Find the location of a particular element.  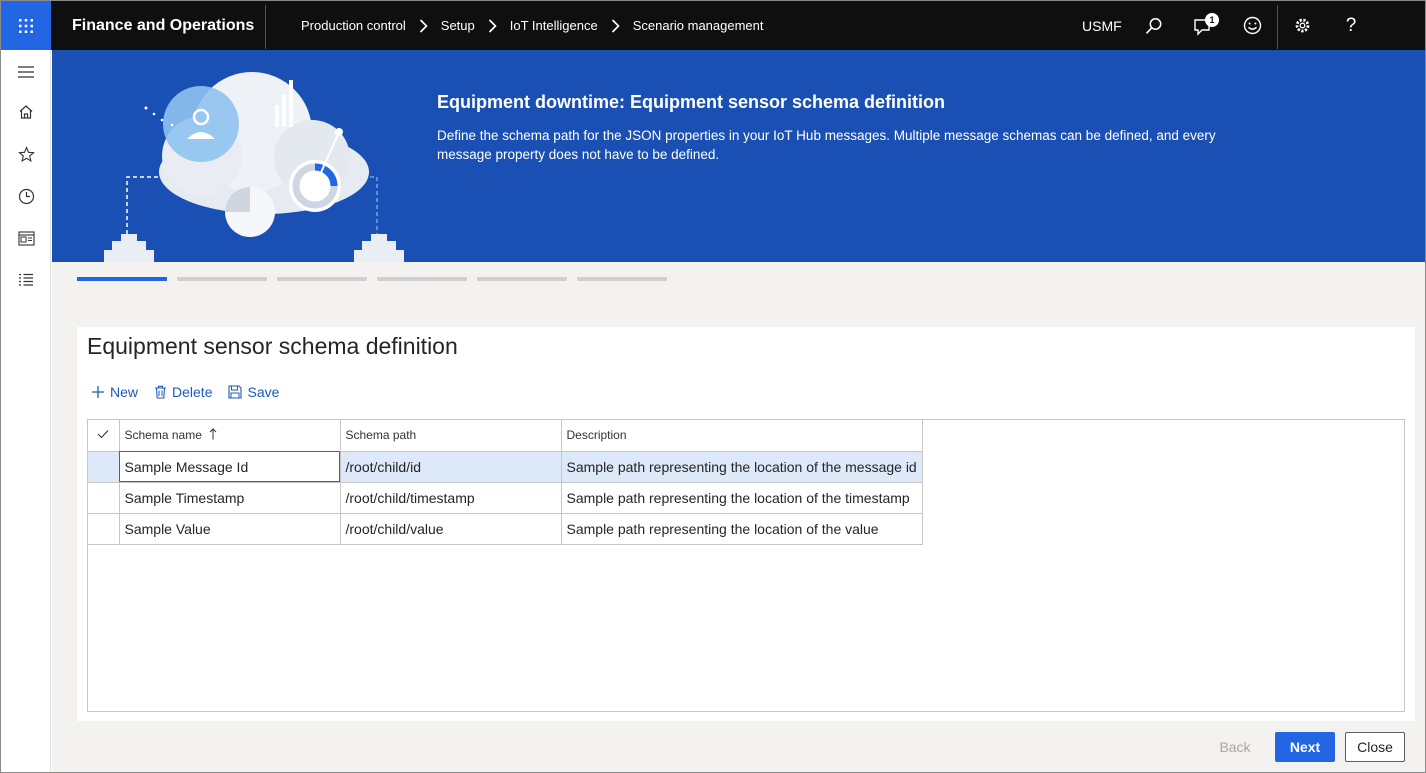

workspaces-icon is located at coordinates (26, 238).